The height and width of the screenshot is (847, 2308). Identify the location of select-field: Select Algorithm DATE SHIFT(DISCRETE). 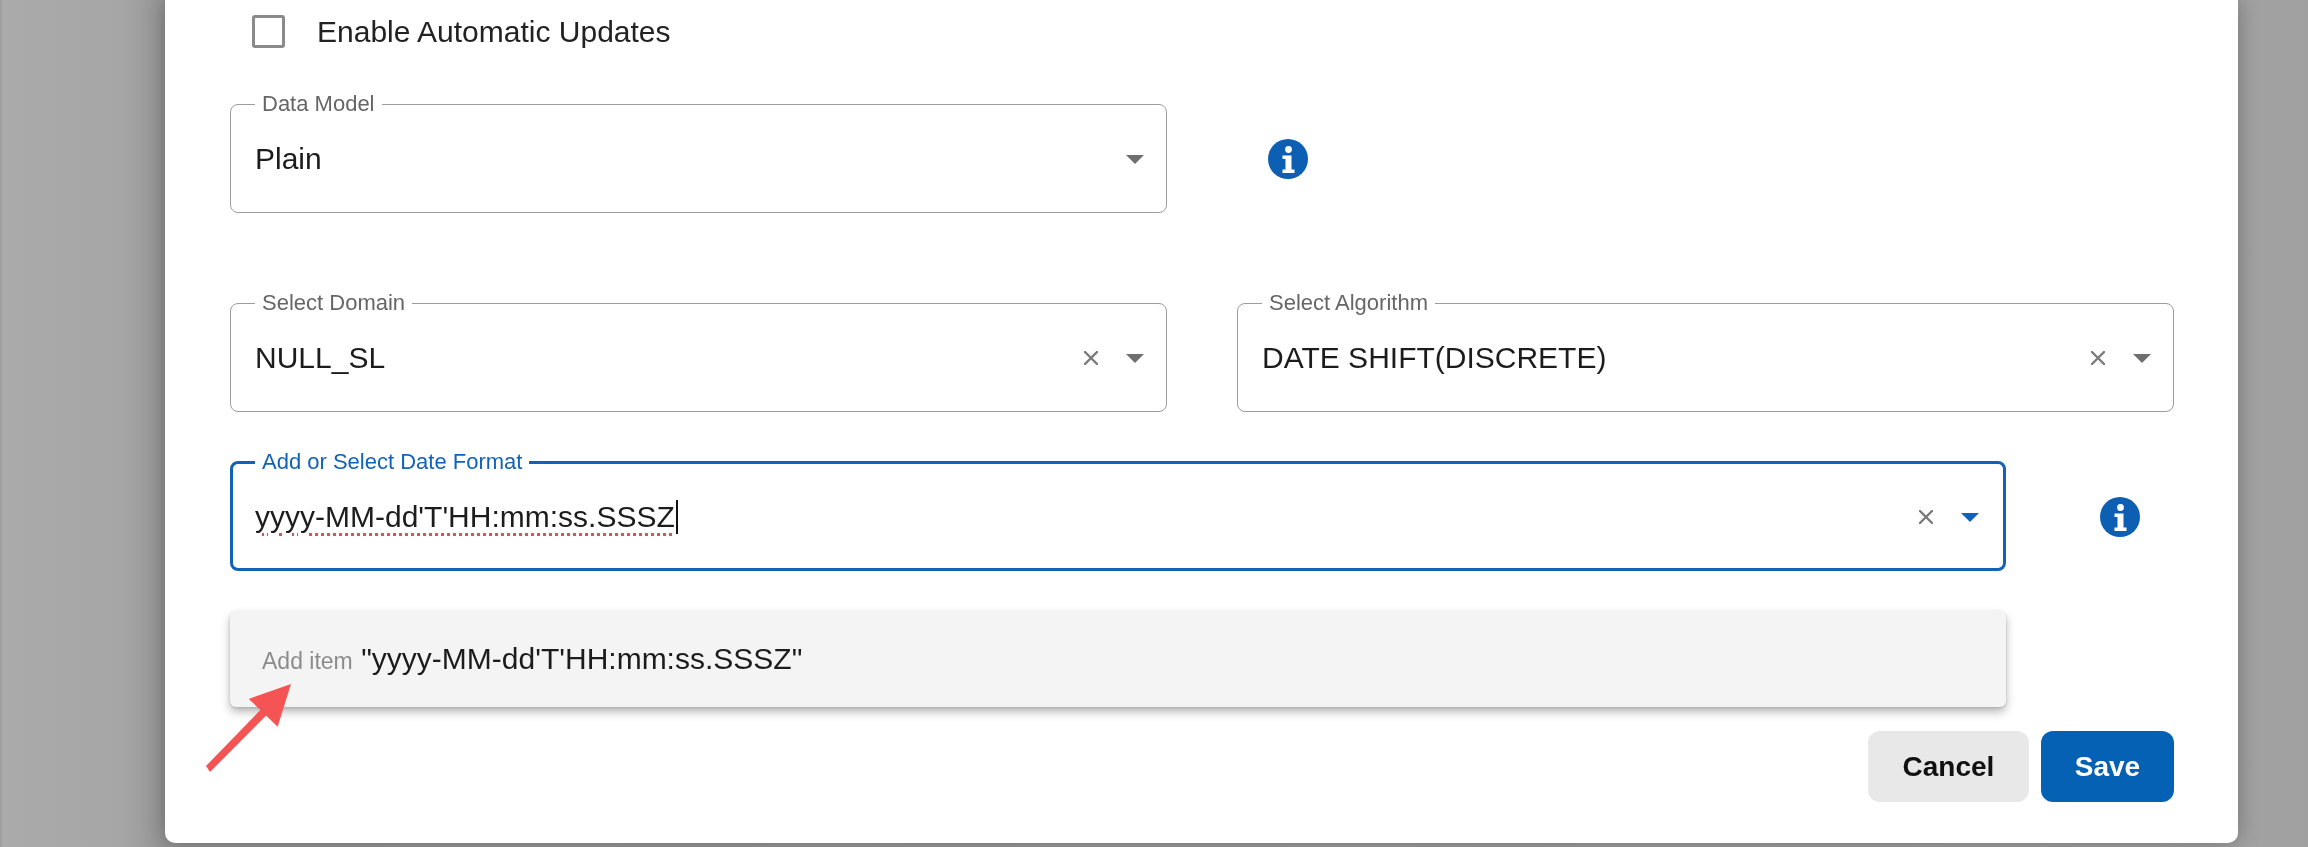
(1705, 351).